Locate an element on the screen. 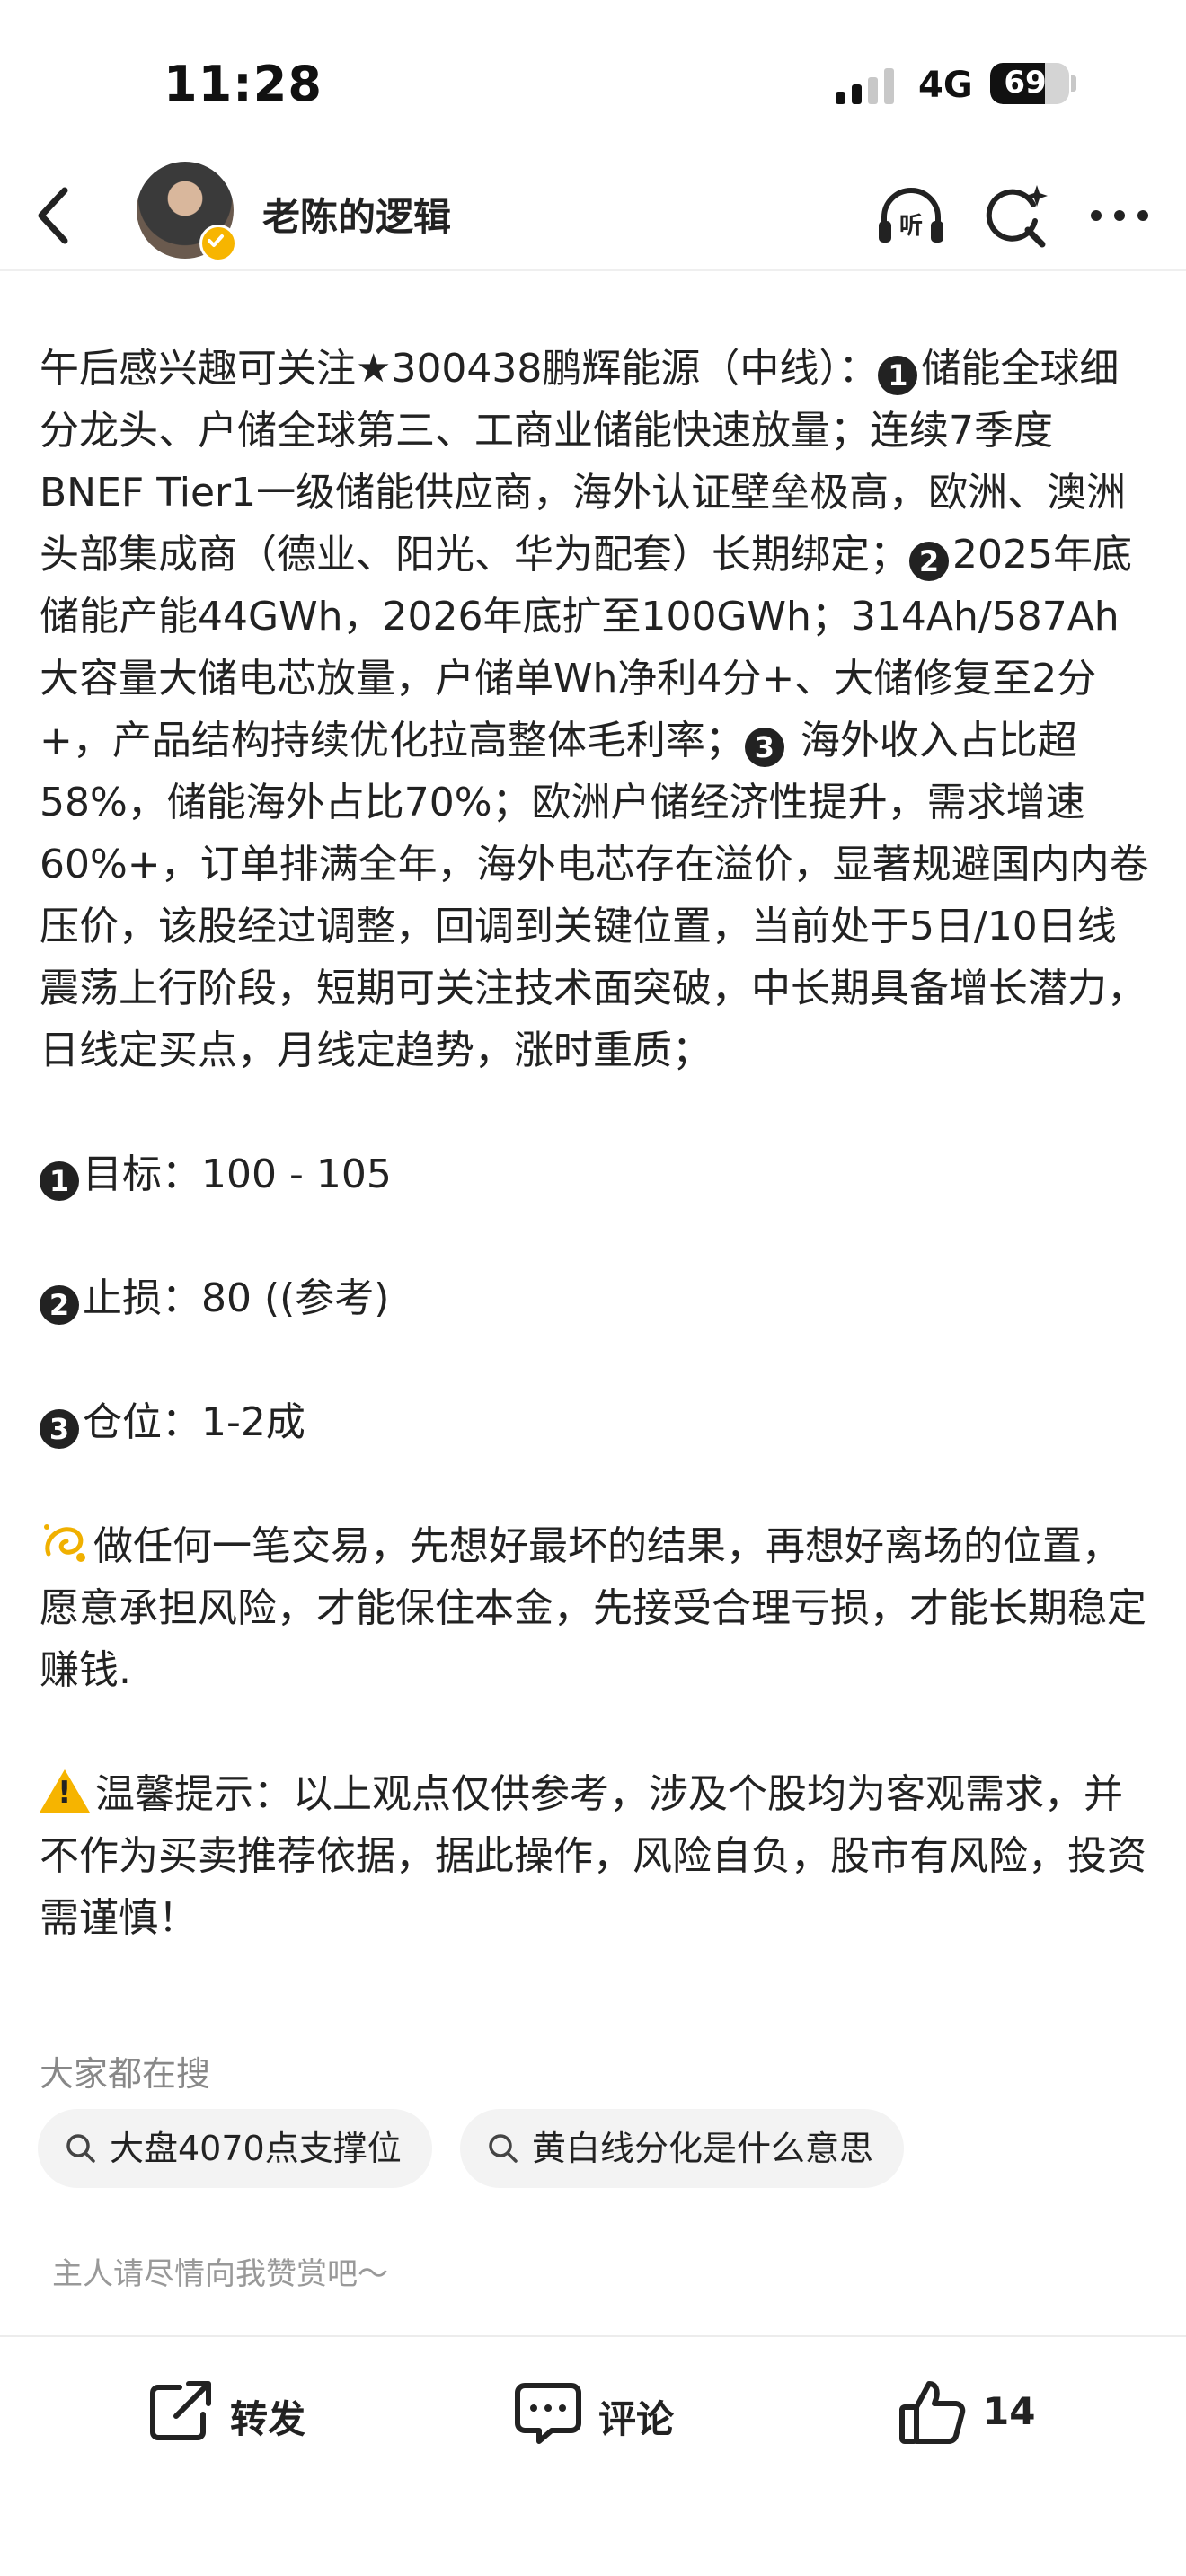 The image size is (1186, 2576). warning-icon is located at coordinates (65, 1791).